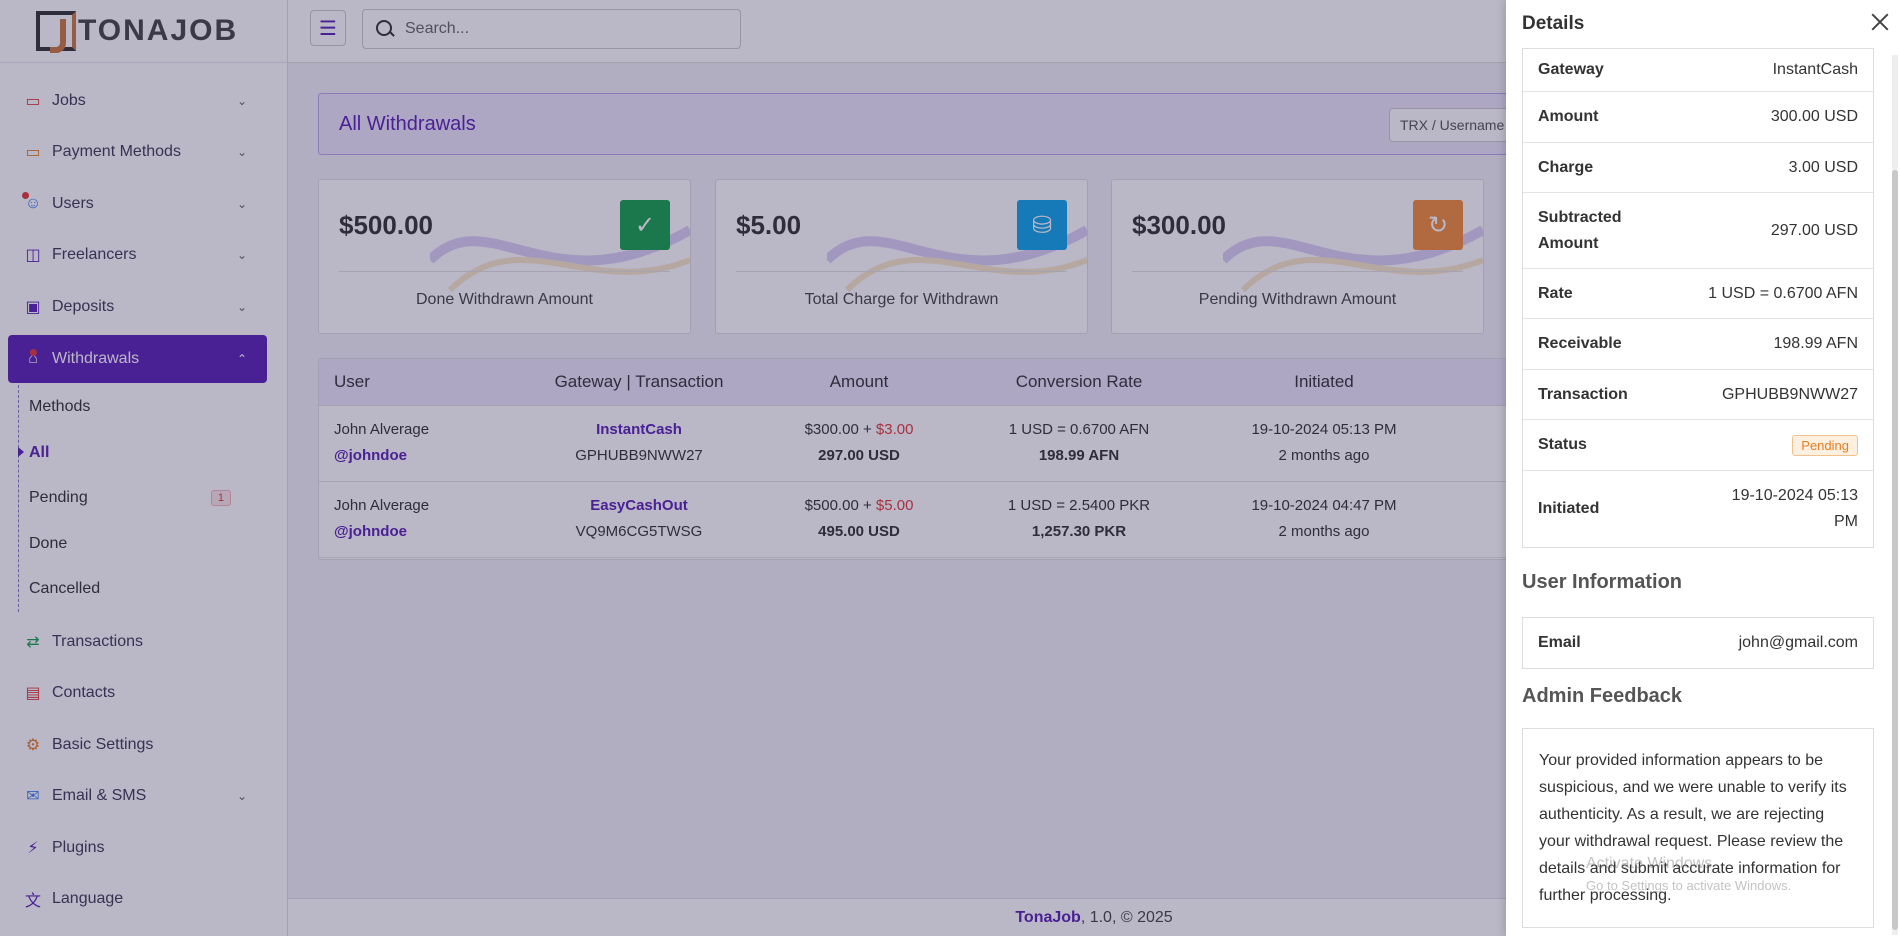  What do you see at coordinates (1580, 230) in the screenshot?
I see `detail-key: Subtracted Amount` at bounding box center [1580, 230].